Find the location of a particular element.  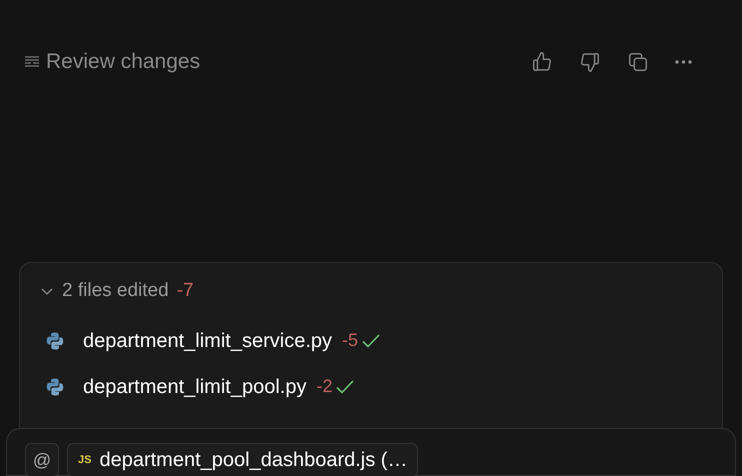

ellipsis-icon is located at coordinates (683, 62).